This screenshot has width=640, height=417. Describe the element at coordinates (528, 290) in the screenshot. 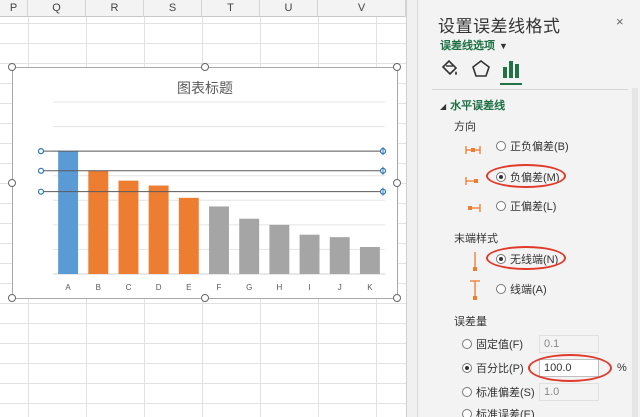

I see `option-label: 线端(A)` at that location.